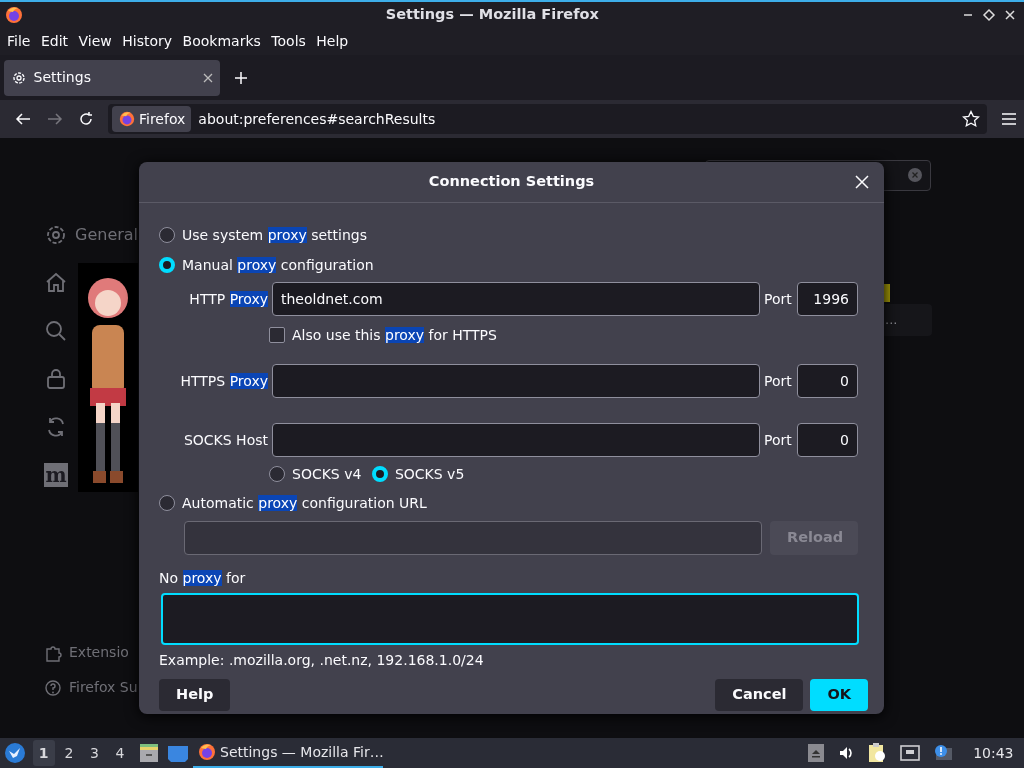 This screenshot has height=768, width=1024. I want to click on identity-label: Firefox, so click(162, 119).